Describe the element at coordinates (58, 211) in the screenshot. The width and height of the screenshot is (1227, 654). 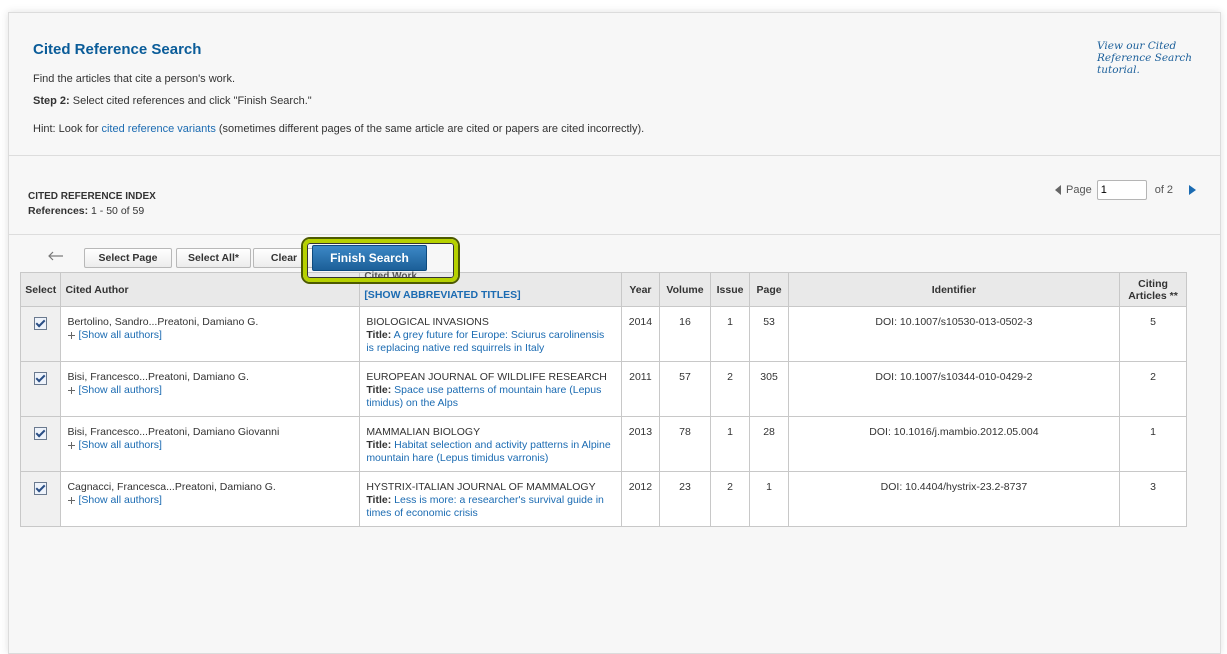
I see `references-label: References:` at that location.